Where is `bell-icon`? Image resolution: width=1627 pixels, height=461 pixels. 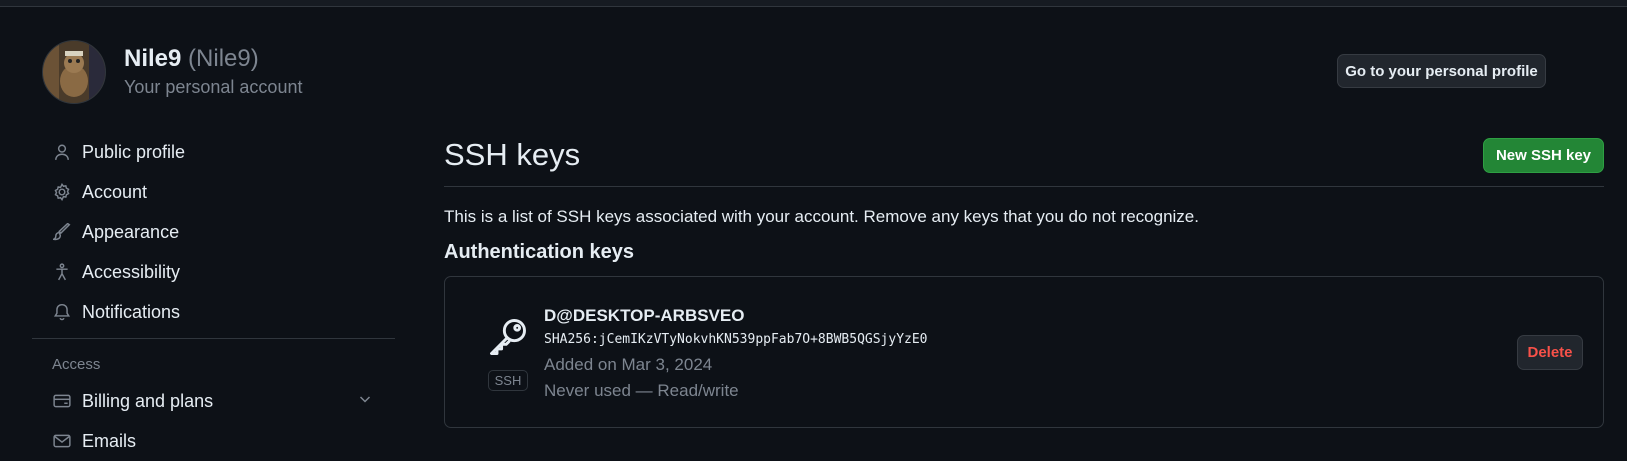 bell-icon is located at coordinates (62, 312).